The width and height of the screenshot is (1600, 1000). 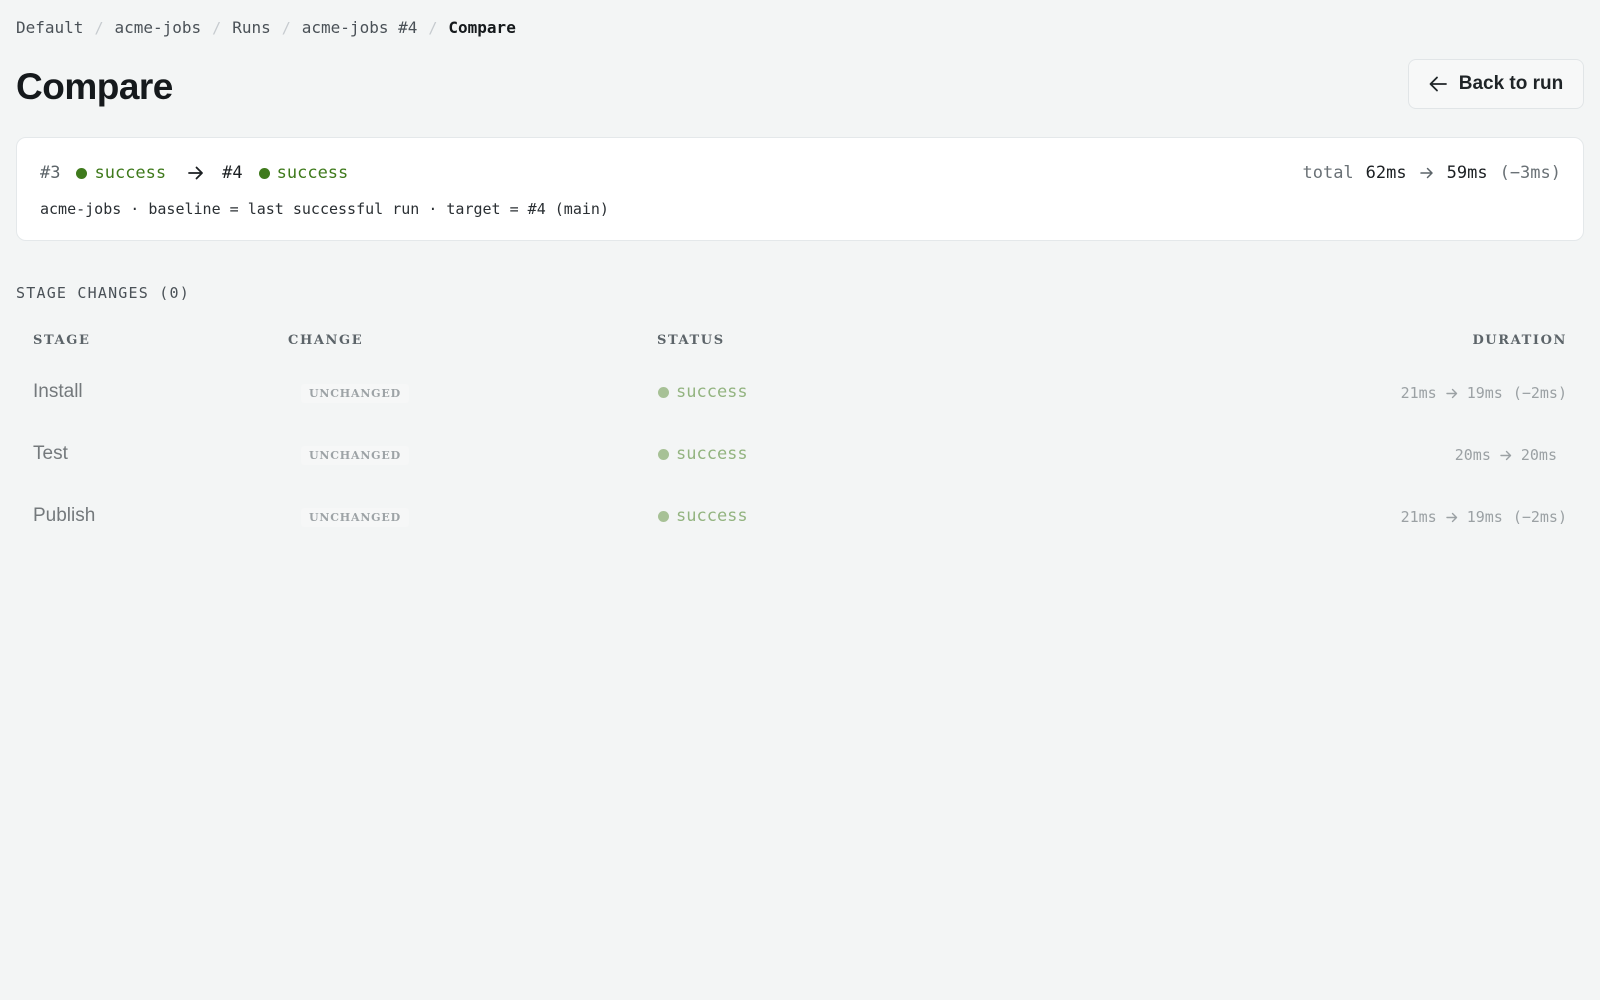 What do you see at coordinates (691, 340) in the screenshot?
I see `column-header-status: STATUS` at bounding box center [691, 340].